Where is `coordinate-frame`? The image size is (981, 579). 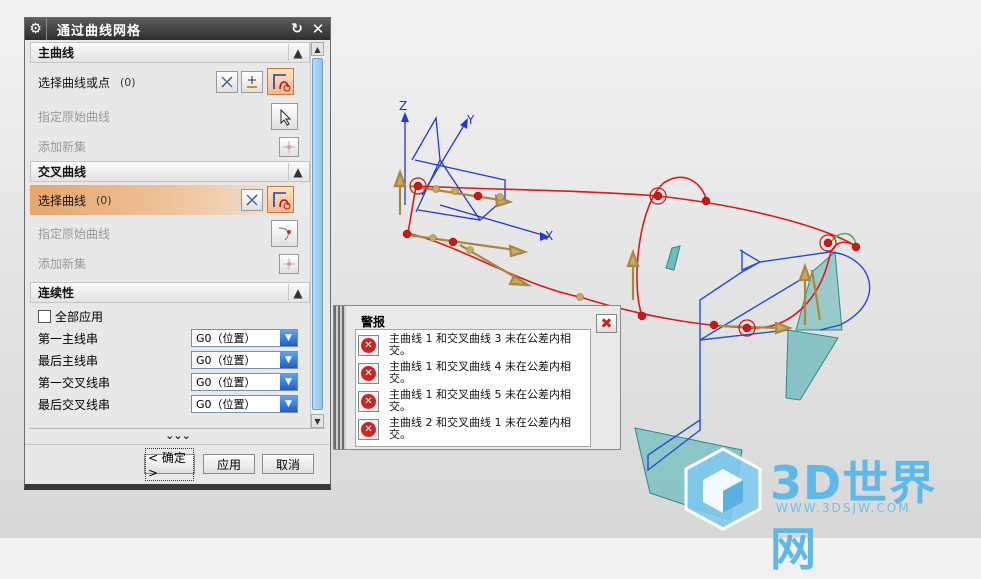
coordinate-frame is located at coordinates (475, 176).